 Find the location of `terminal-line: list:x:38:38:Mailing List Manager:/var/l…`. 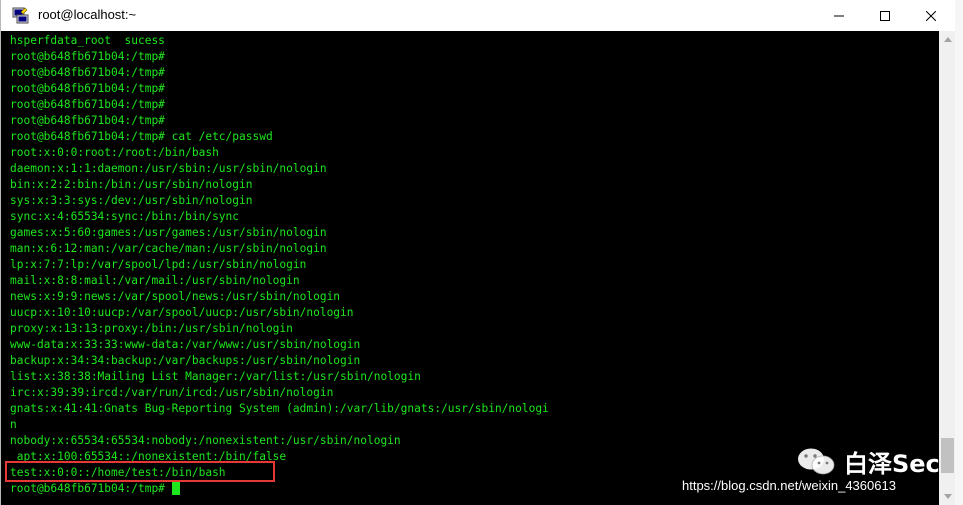

terminal-line: list:x:38:38:Mailing List Manager:/var/l… is located at coordinates (215, 376).